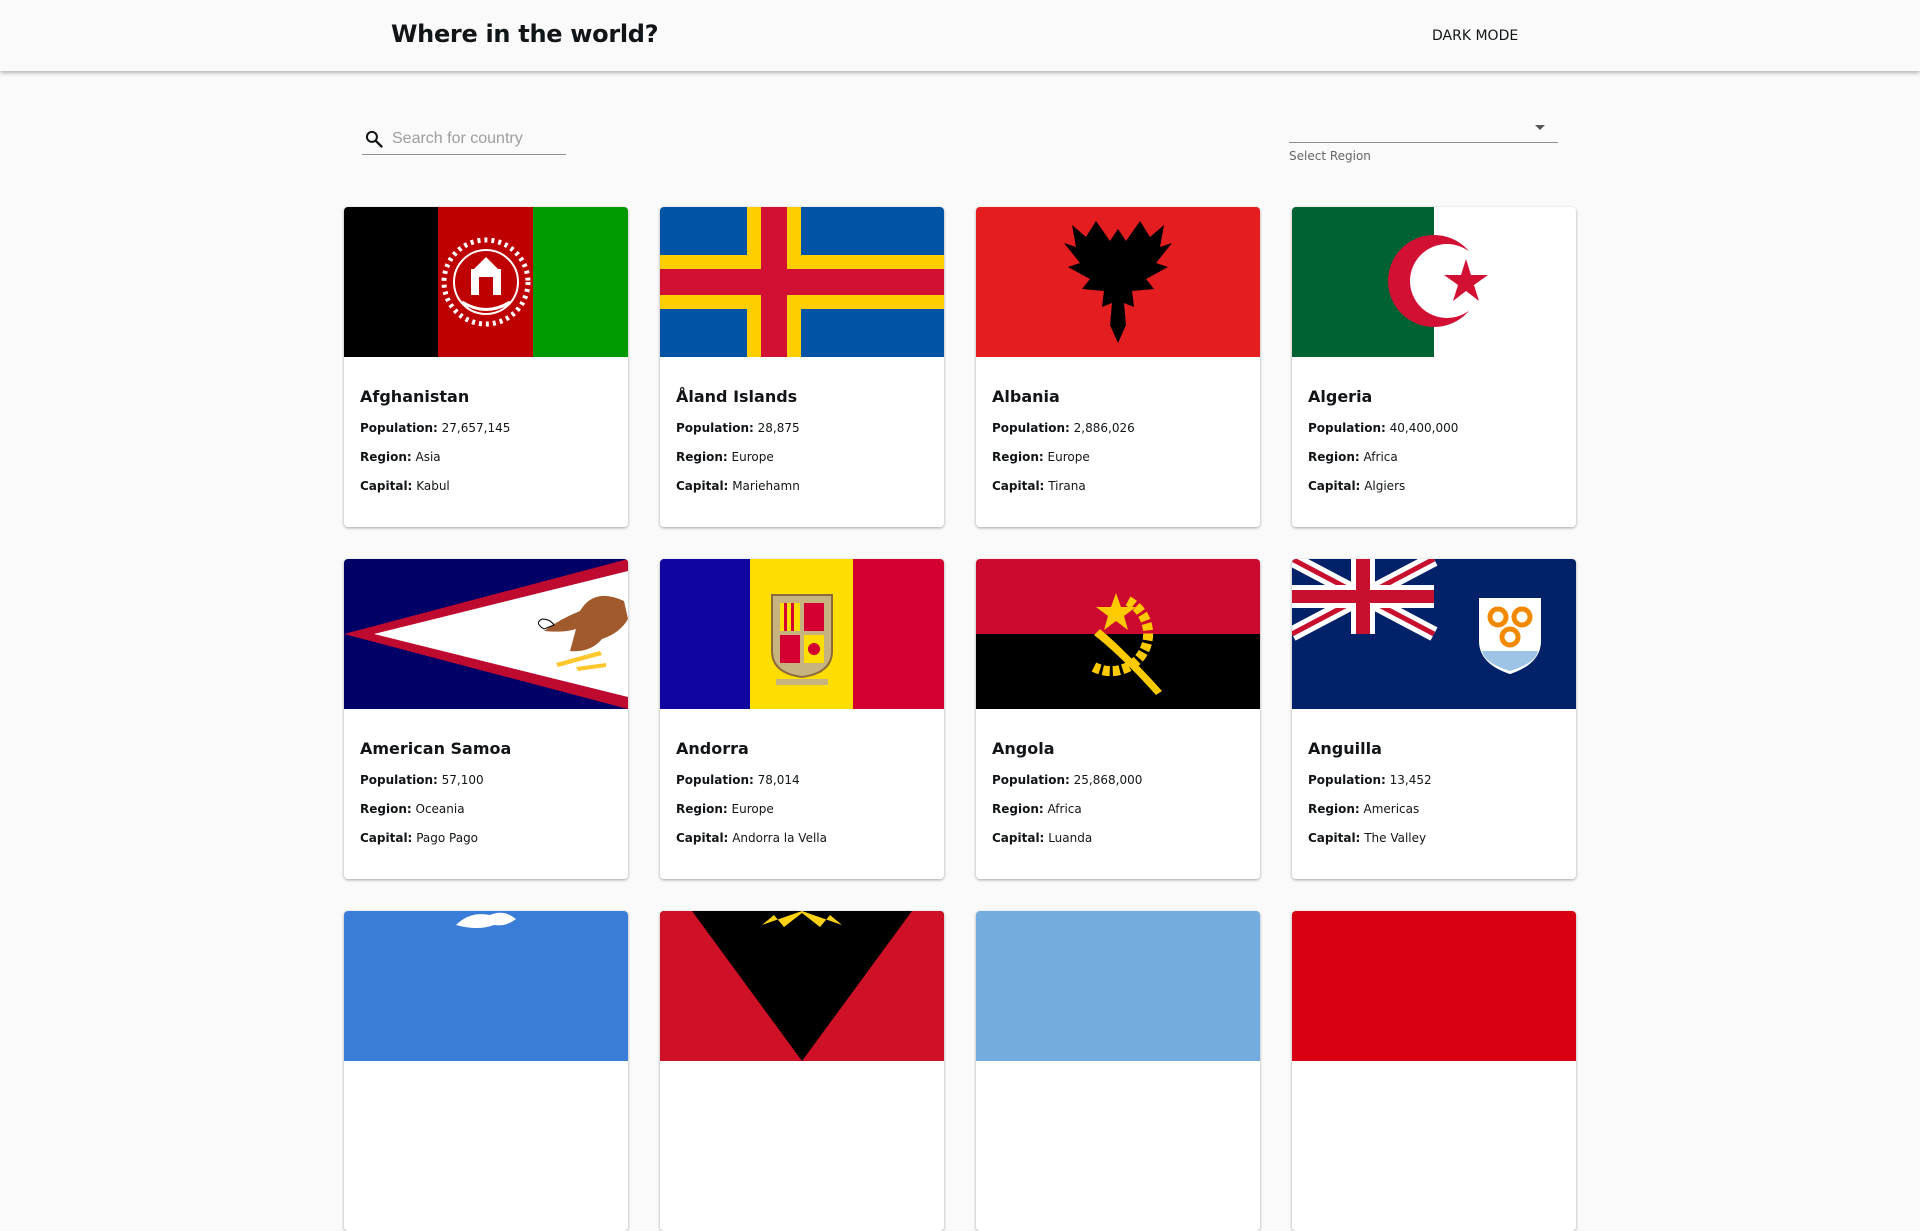  What do you see at coordinates (486, 634) in the screenshot?
I see `american-samoa-flag` at bounding box center [486, 634].